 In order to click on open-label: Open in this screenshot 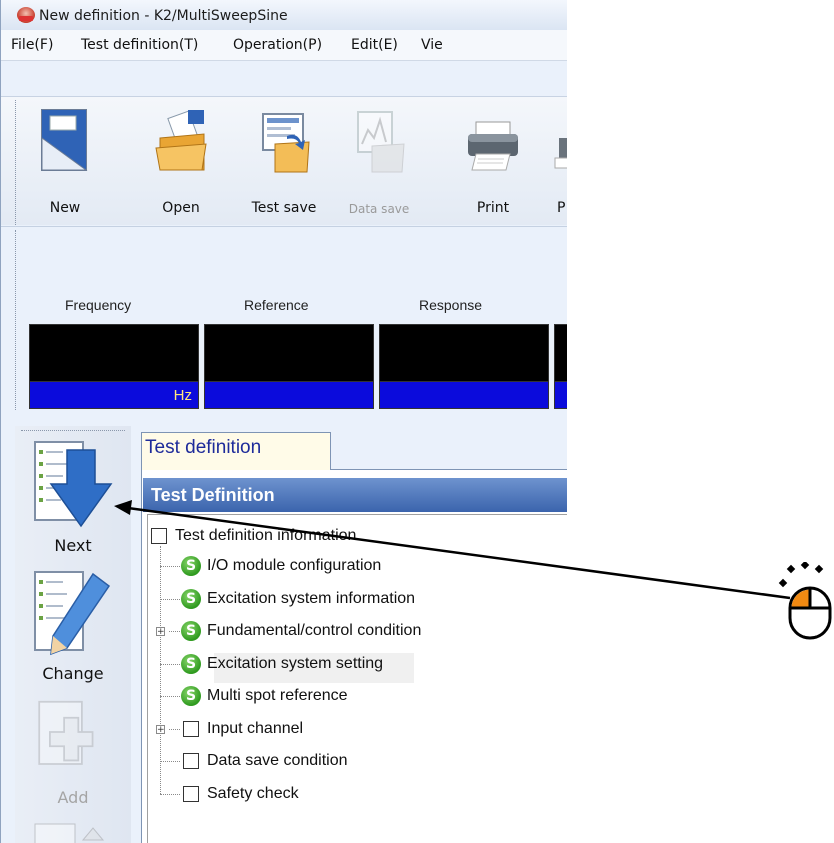, I will do `click(181, 208)`.